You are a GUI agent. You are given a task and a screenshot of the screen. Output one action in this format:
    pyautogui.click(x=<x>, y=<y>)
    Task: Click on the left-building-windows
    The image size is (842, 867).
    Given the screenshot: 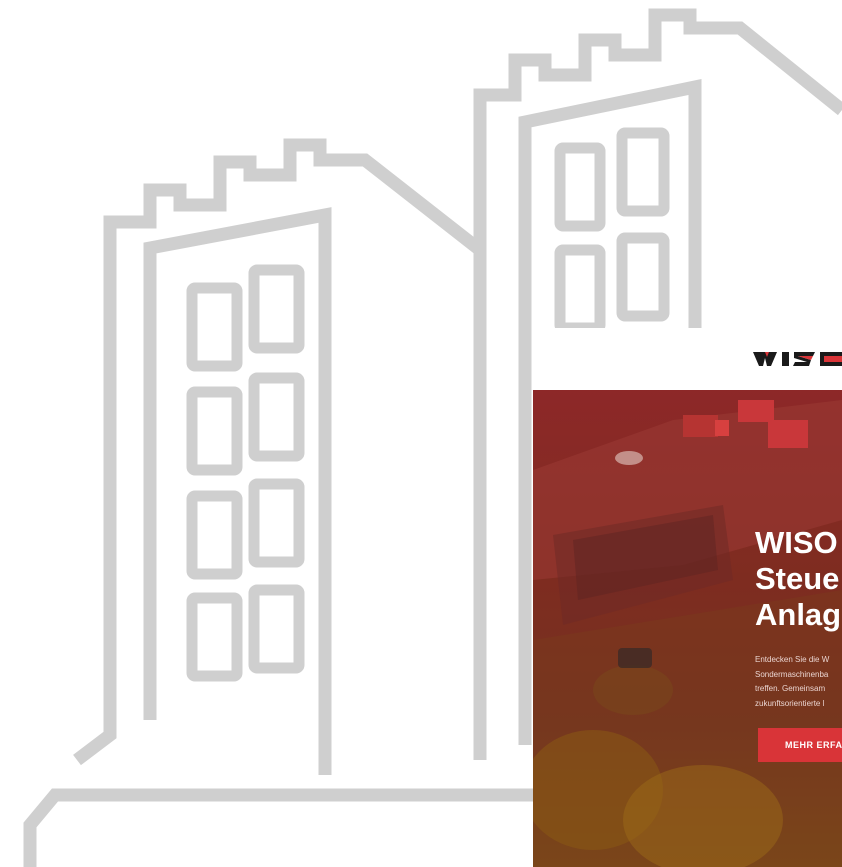 What is the action you would take?
    pyautogui.click(x=245, y=473)
    